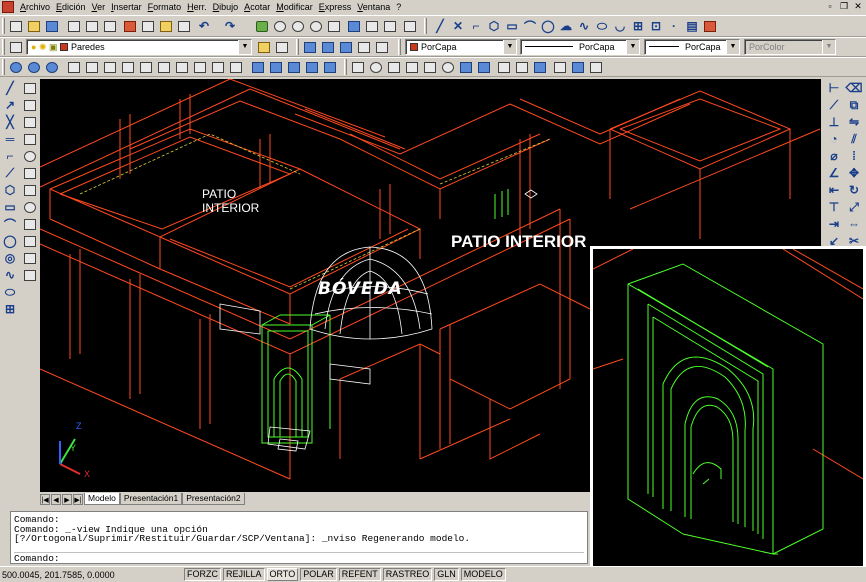  I want to click on redo-icon: ↷, so click(230, 26).